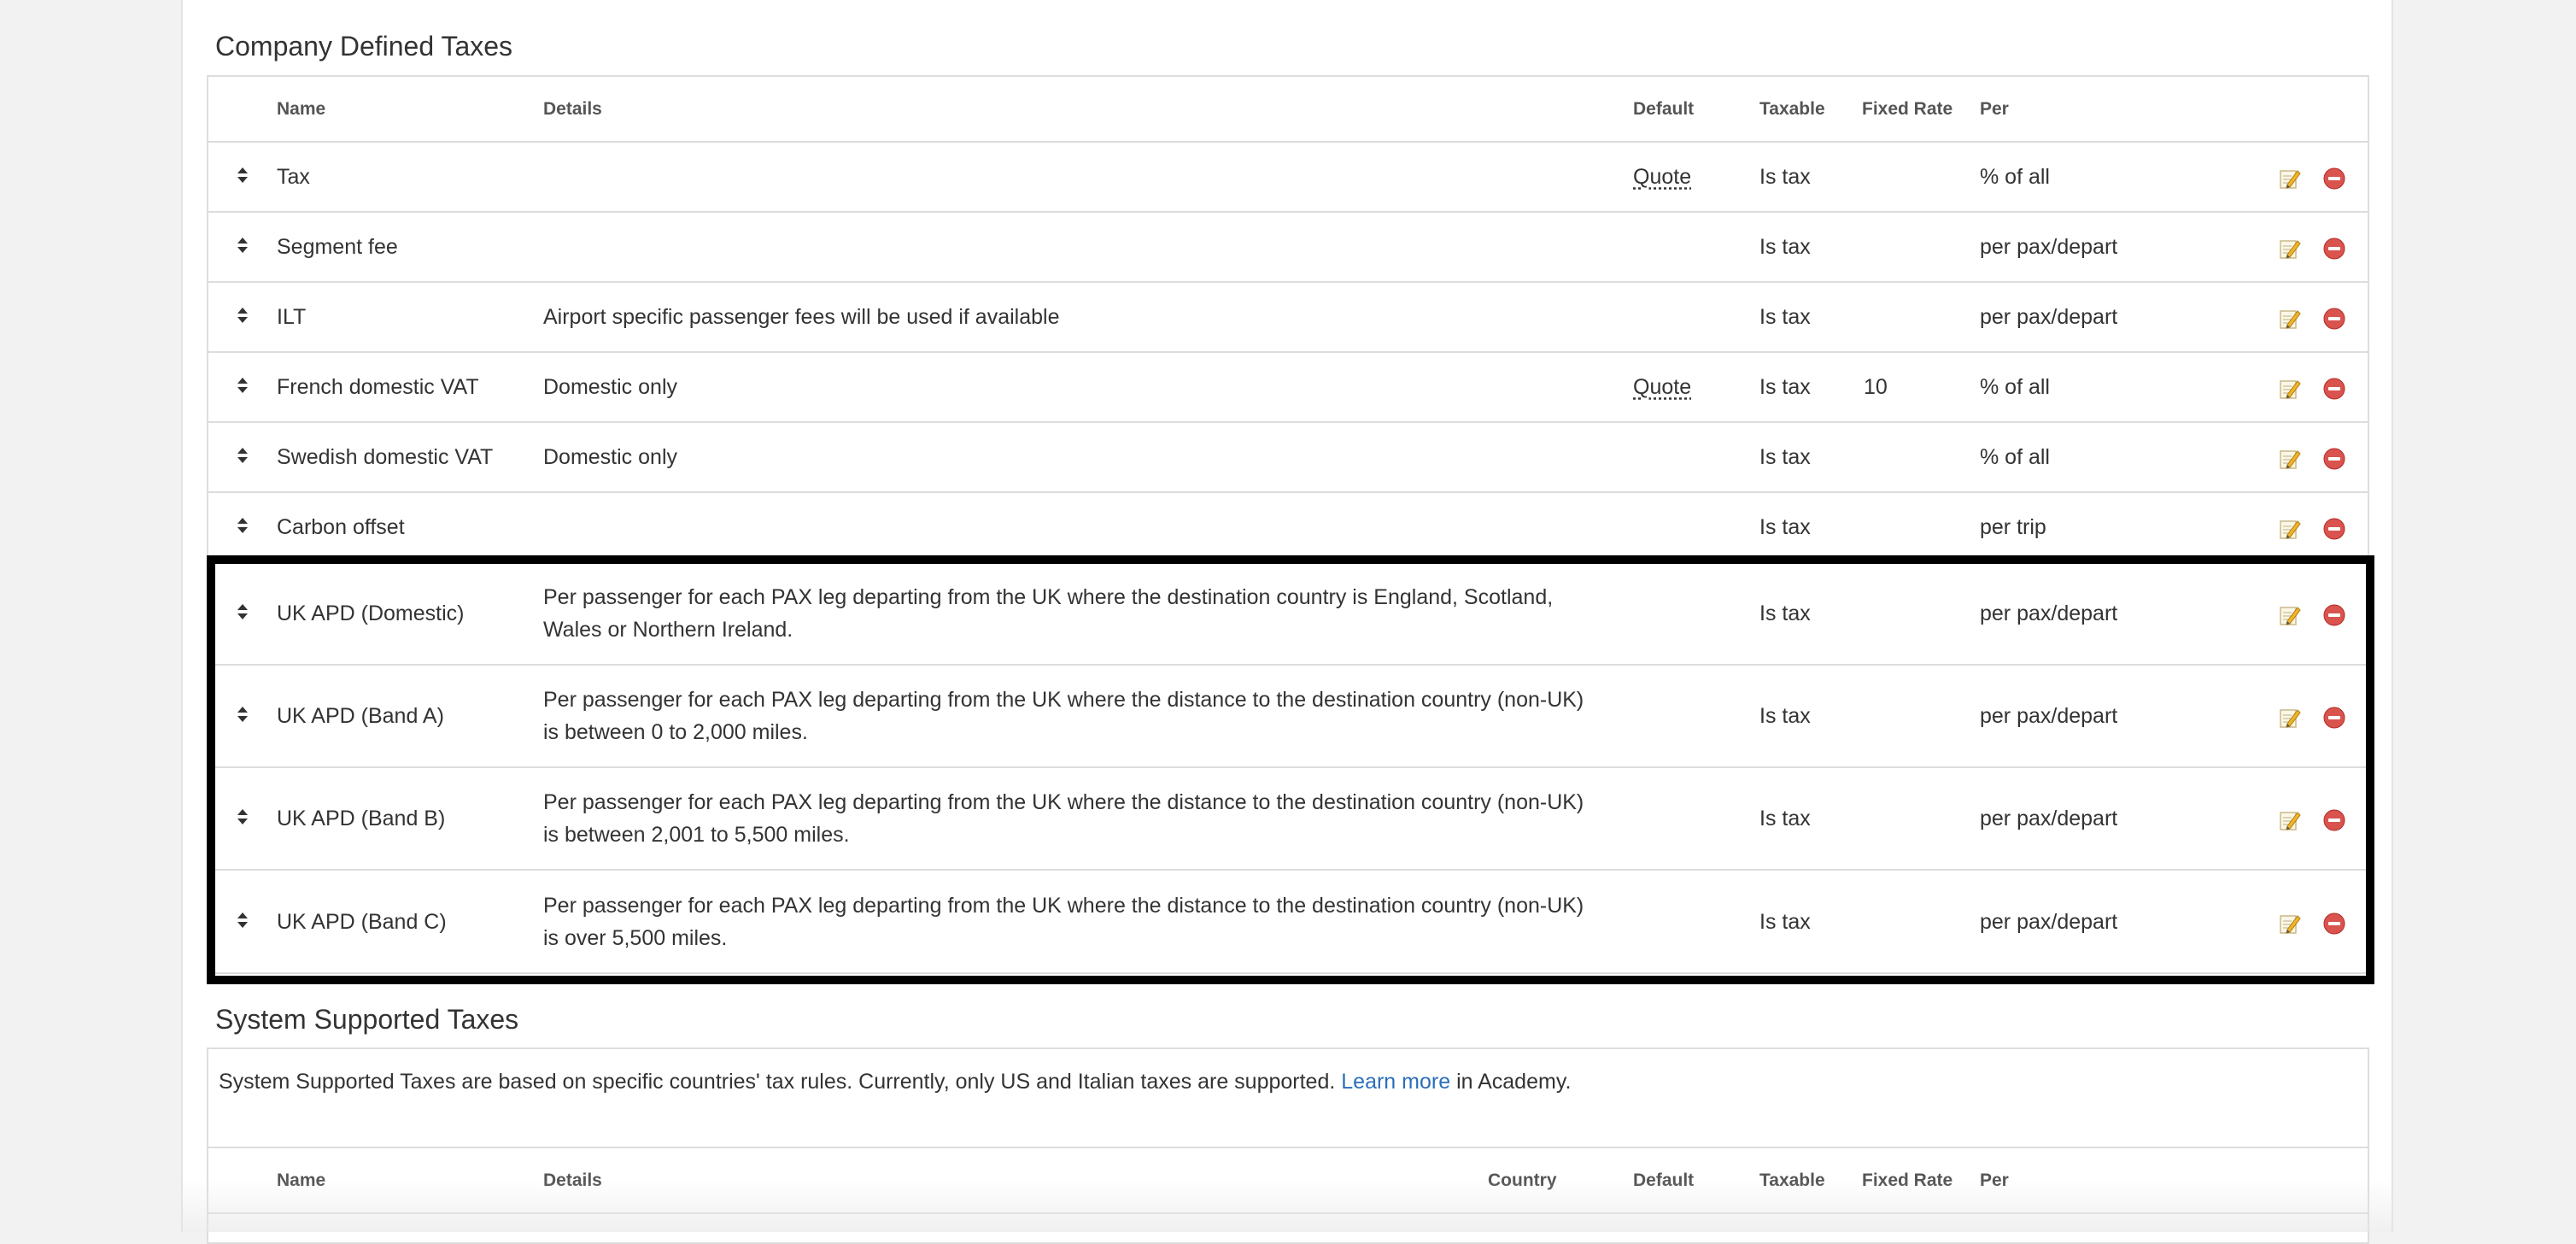  What do you see at coordinates (410, 177) in the screenshot?
I see `tax-name: Tax` at bounding box center [410, 177].